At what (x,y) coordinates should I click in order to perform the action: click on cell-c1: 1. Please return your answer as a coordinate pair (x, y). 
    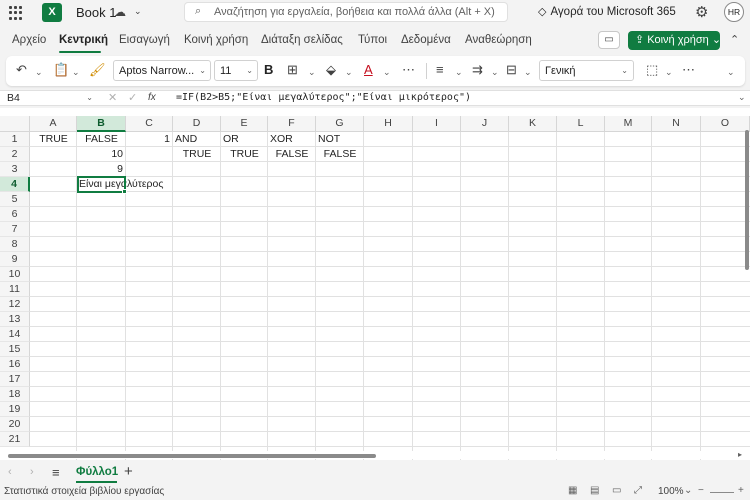
    Looking at the image, I should click on (149, 139).